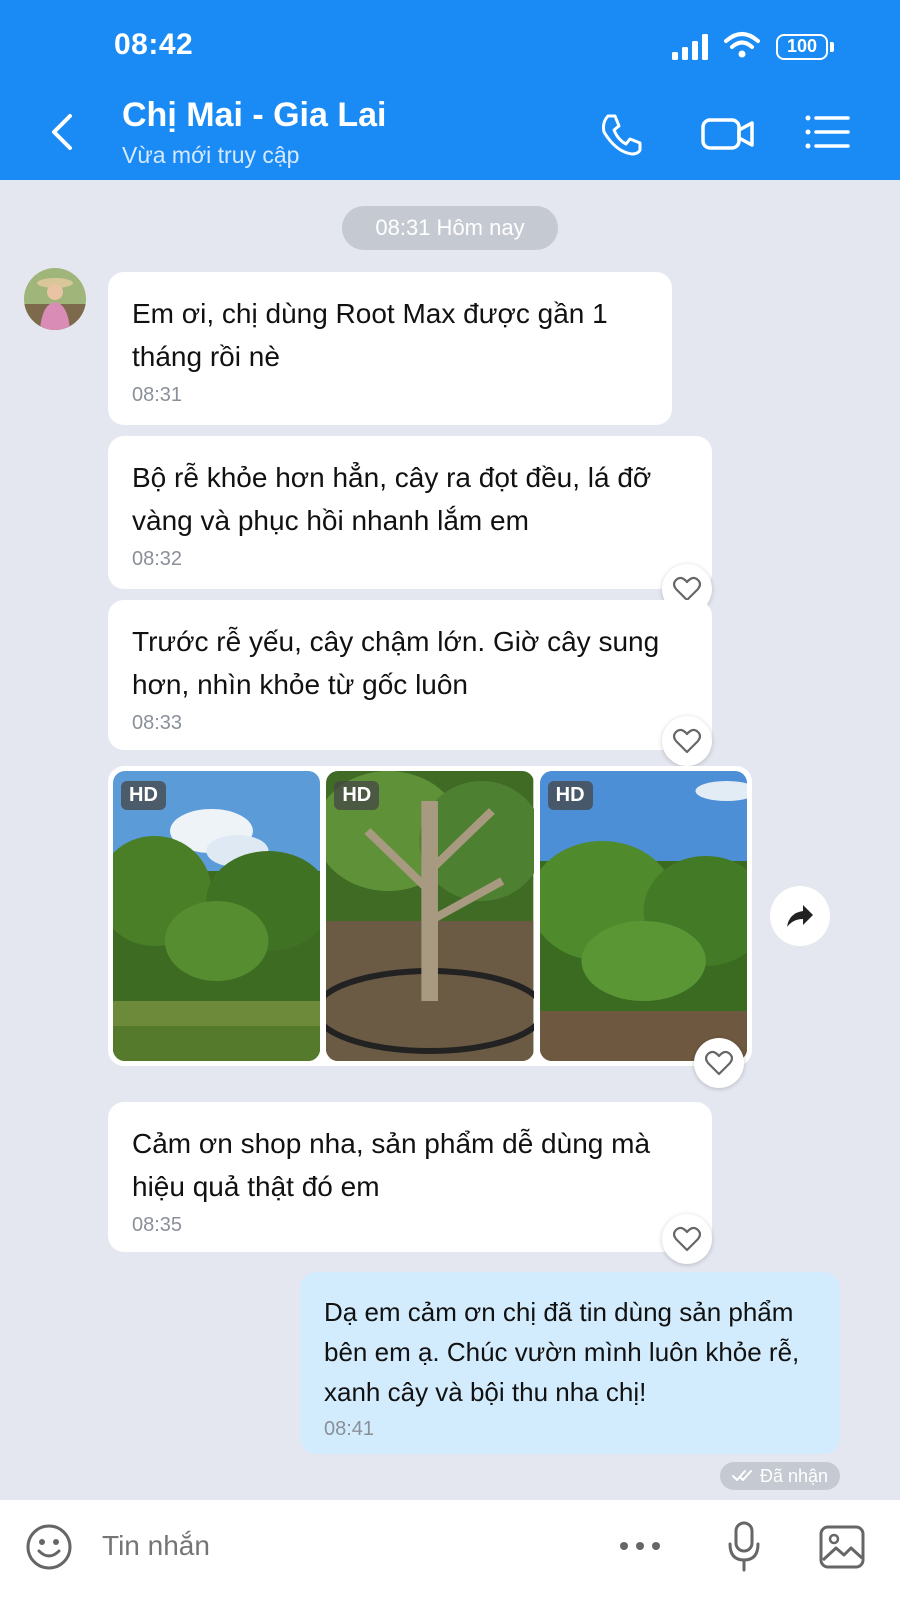 This screenshot has width=900, height=1599. I want to click on orchard-row-photo, so click(643, 916).